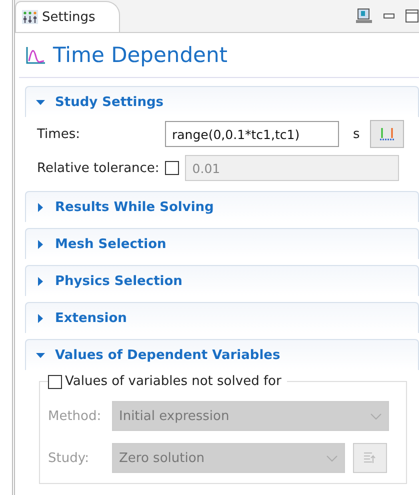 This screenshot has height=495, width=419. What do you see at coordinates (222, 206) in the screenshot?
I see `section-header: Results While Solving` at bounding box center [222, 206].